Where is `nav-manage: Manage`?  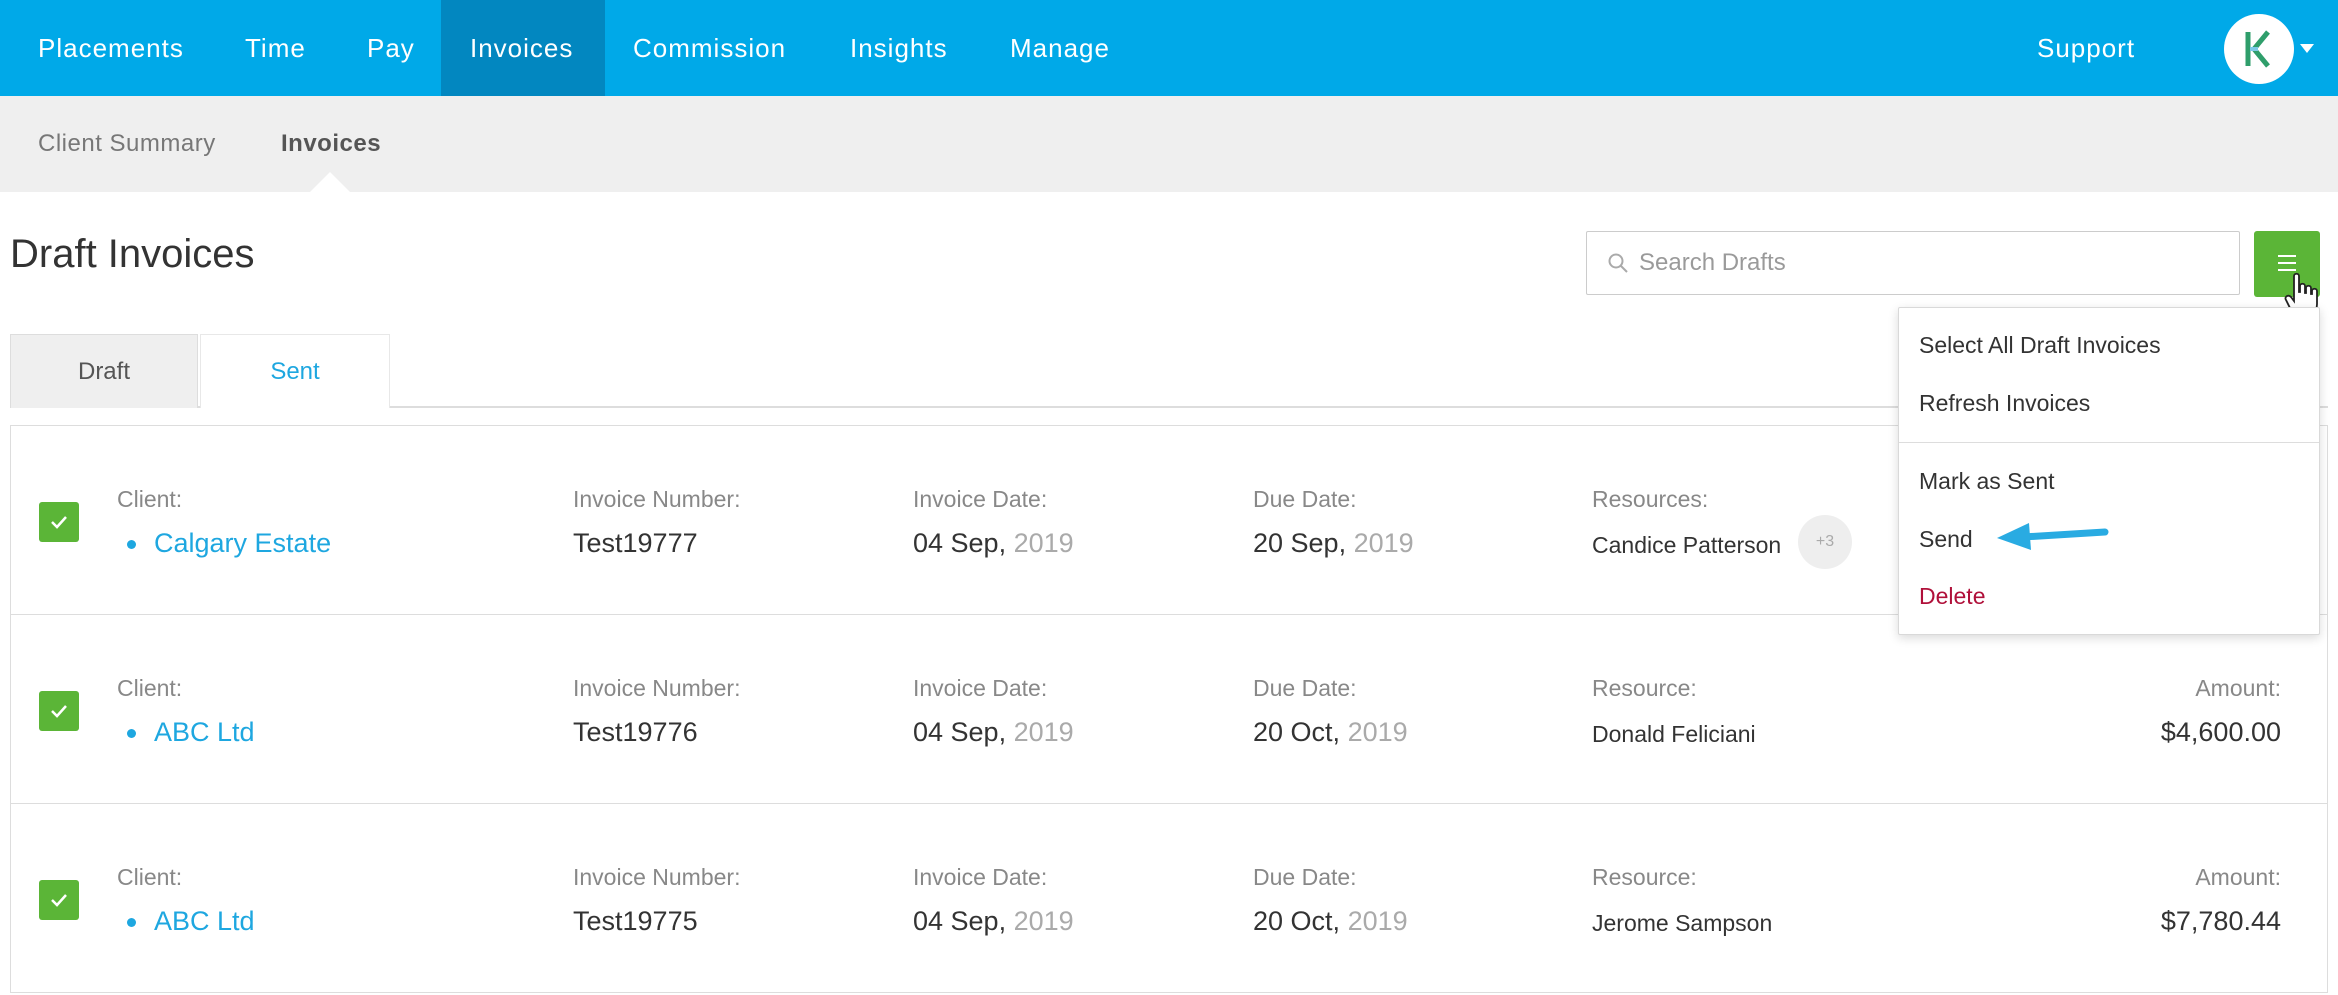
nav-manage: Manage is located at coordinates (1060, 48).